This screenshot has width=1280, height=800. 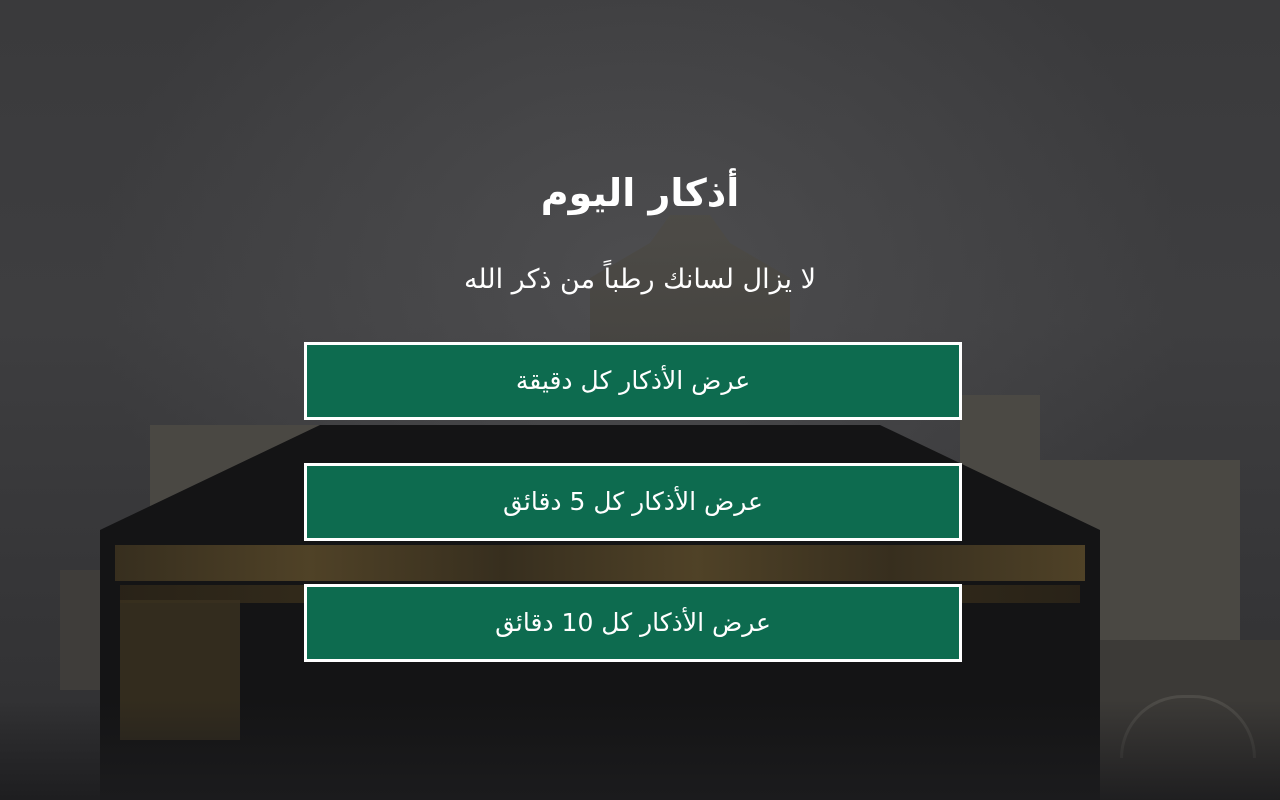 I want to click on show-every-5-minutes-button: عرض الأذكار كل 5 دقائق, so click(x=633, y=502).